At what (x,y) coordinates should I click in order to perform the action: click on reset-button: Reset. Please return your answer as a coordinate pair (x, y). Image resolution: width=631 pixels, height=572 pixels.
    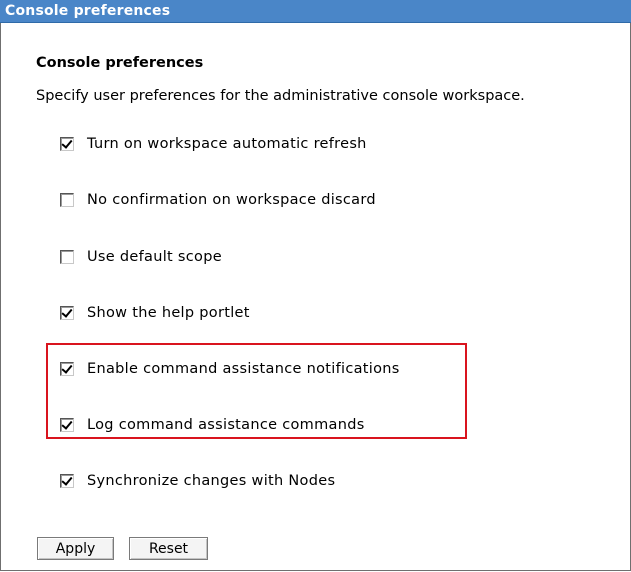
    Looking at the image, I should click on (168, 548).